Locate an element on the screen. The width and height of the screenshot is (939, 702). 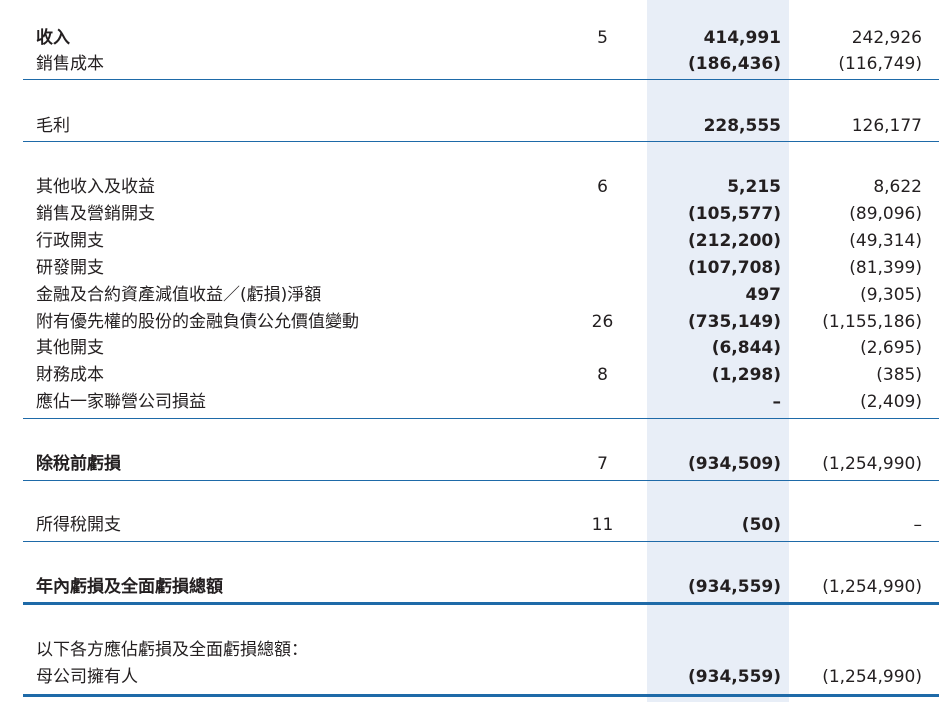
row-label: 毛利 is located at coordinates (53, 125).